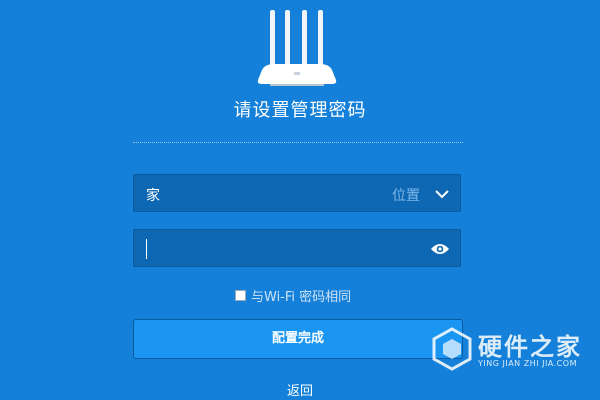 This screenshot has width=600, height=400. What do you see at coordinates (297, 193) in the screenshot?
I see `location-select: 家 位置` at bounding box center [297, 193].